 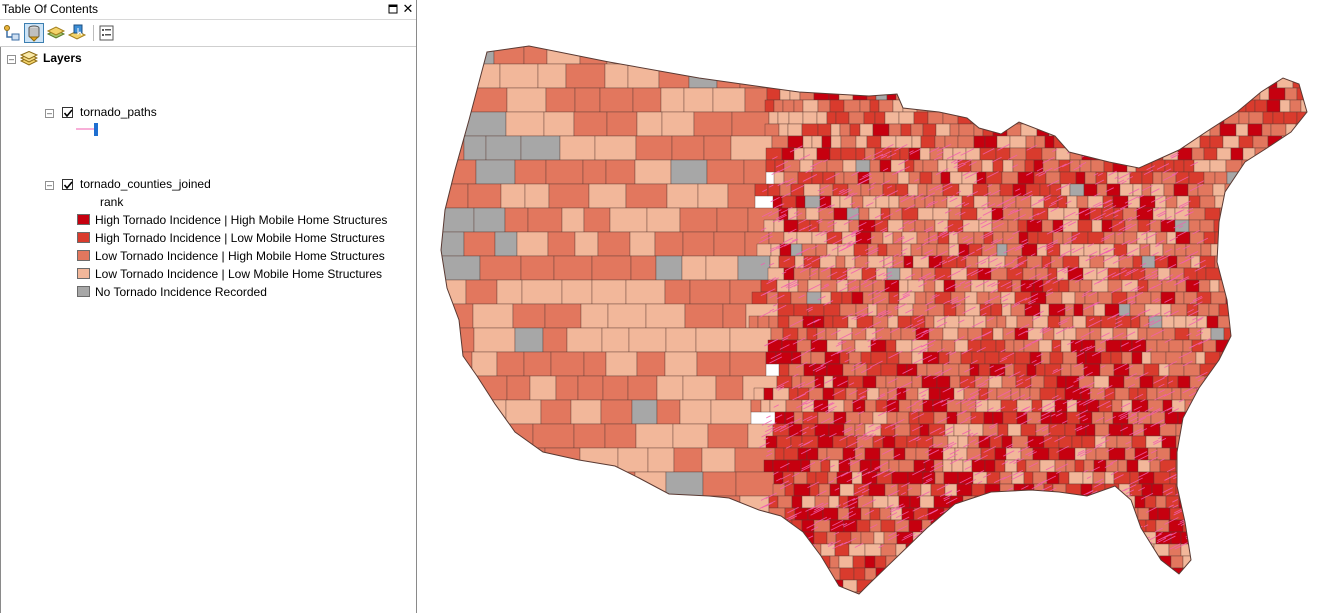 I want to click on list-by-selection-icon, so click(x=77, y=33).